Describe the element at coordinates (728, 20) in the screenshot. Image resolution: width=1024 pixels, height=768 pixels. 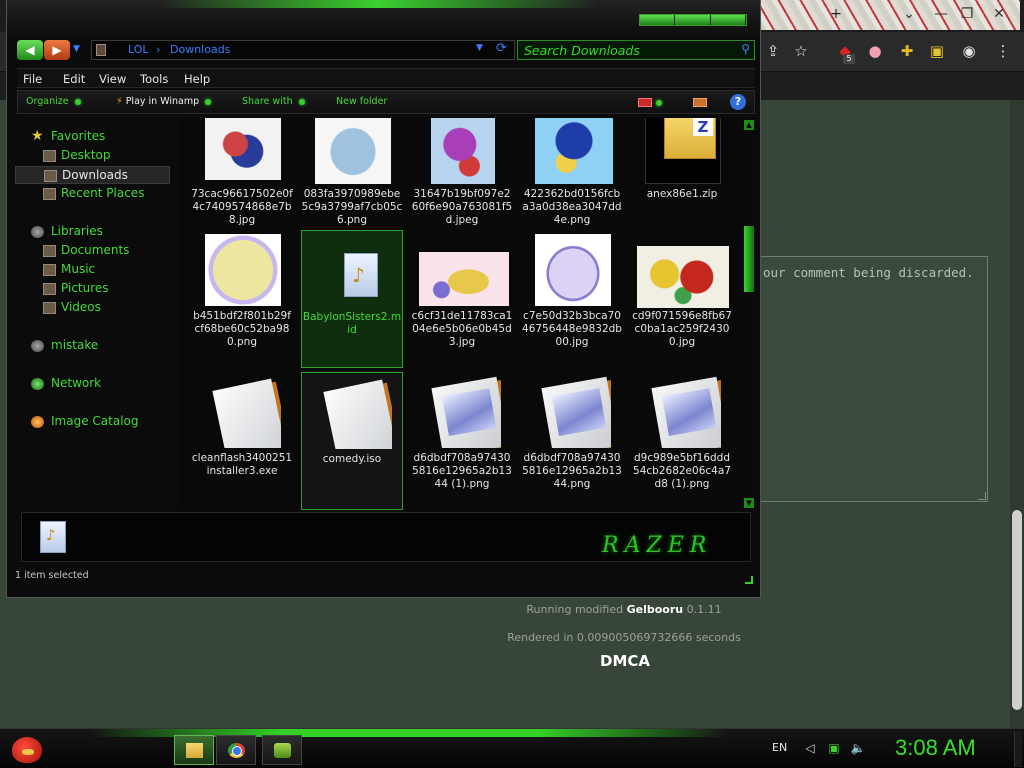
I see `close-button` at that location.